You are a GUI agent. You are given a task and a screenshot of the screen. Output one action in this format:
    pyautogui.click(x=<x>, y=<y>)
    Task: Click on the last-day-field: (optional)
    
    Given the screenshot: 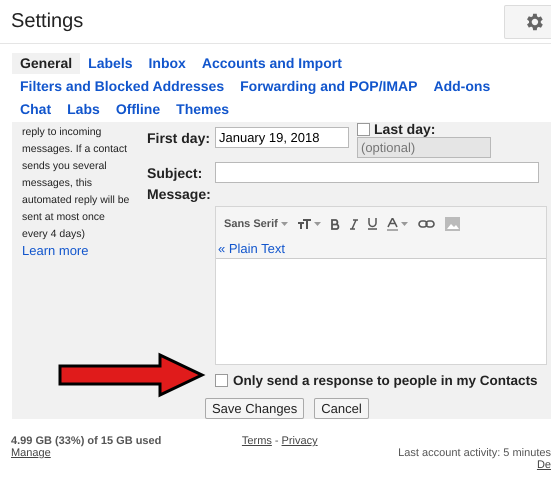 What is the action you would take?
    pyautogui.click(x=424, y=147)
    